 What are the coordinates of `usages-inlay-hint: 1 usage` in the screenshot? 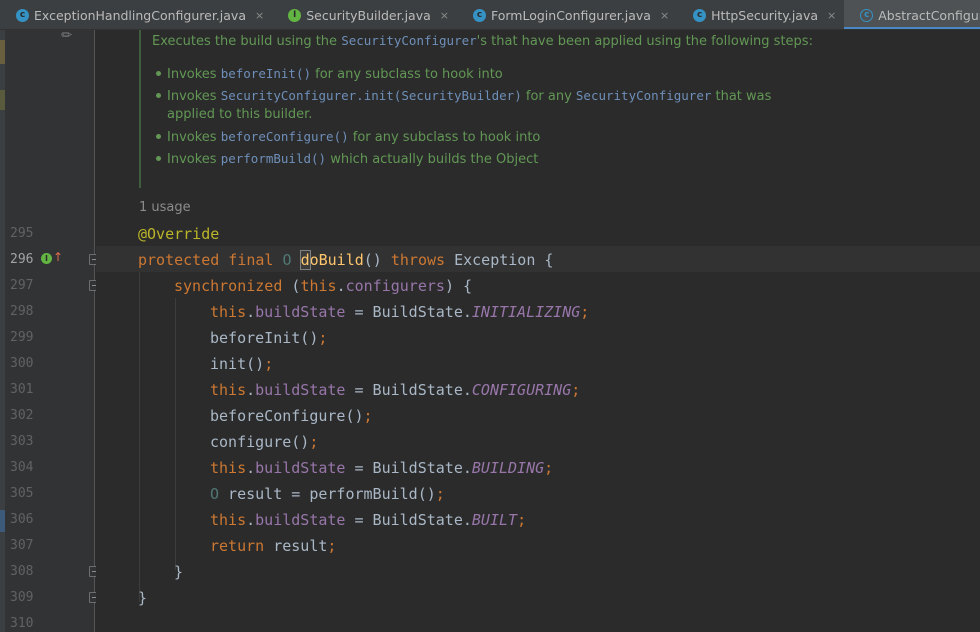 It's located at (165, 208).